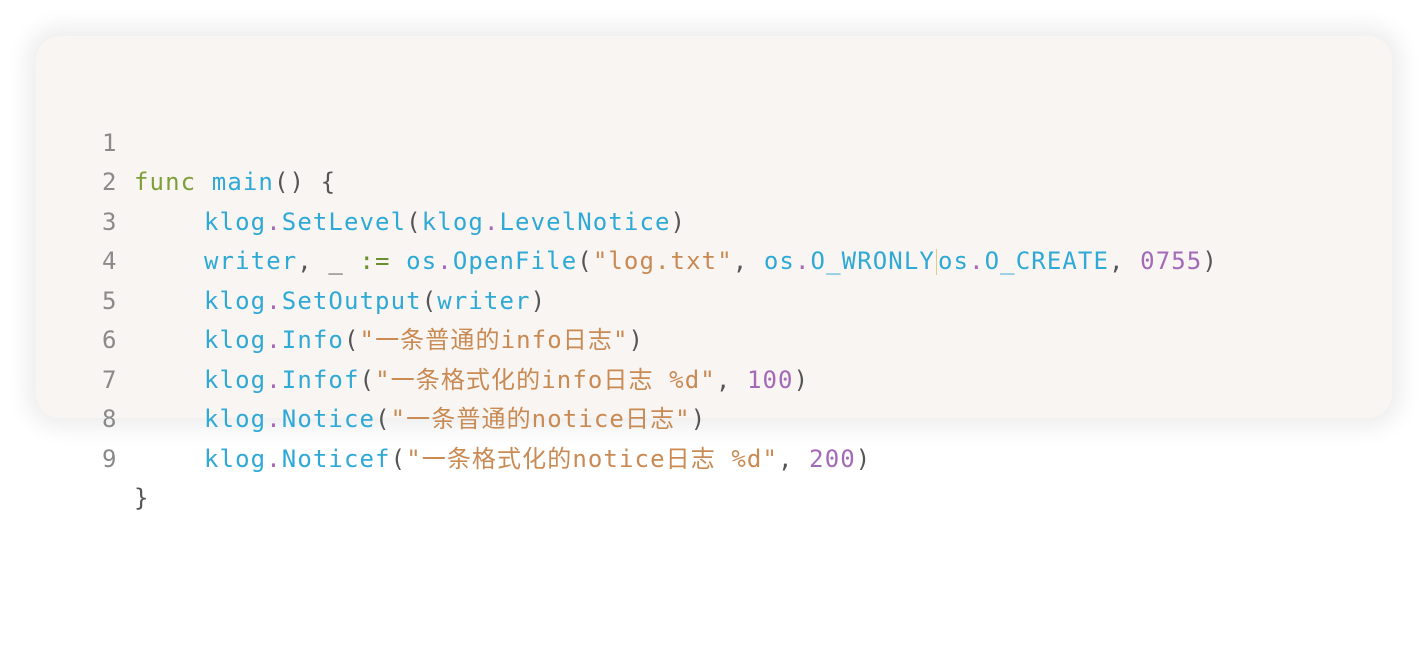 The height and width of the screenshot is (672, 1428). Describe the element at coordinates (305, 182) in the screenshot. I see `punctuation-token: () {` at that location.